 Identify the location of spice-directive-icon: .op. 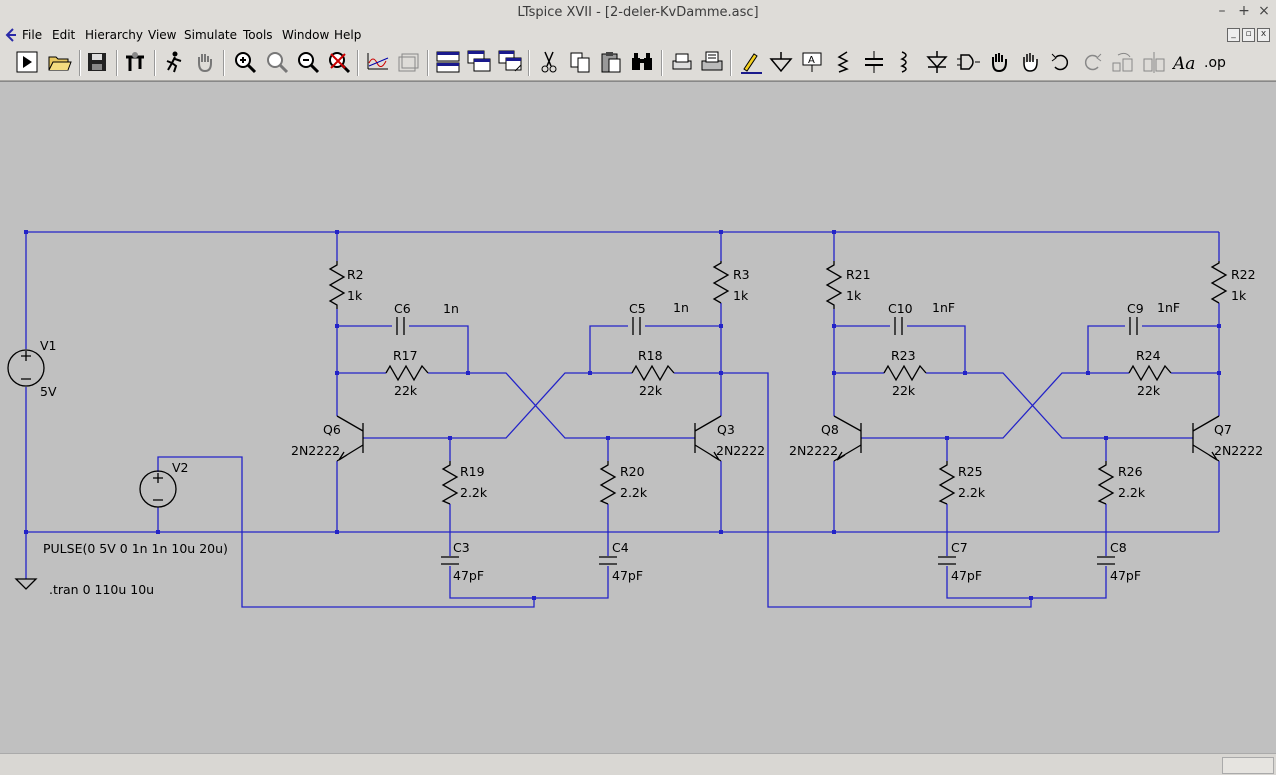
(1216, 62).